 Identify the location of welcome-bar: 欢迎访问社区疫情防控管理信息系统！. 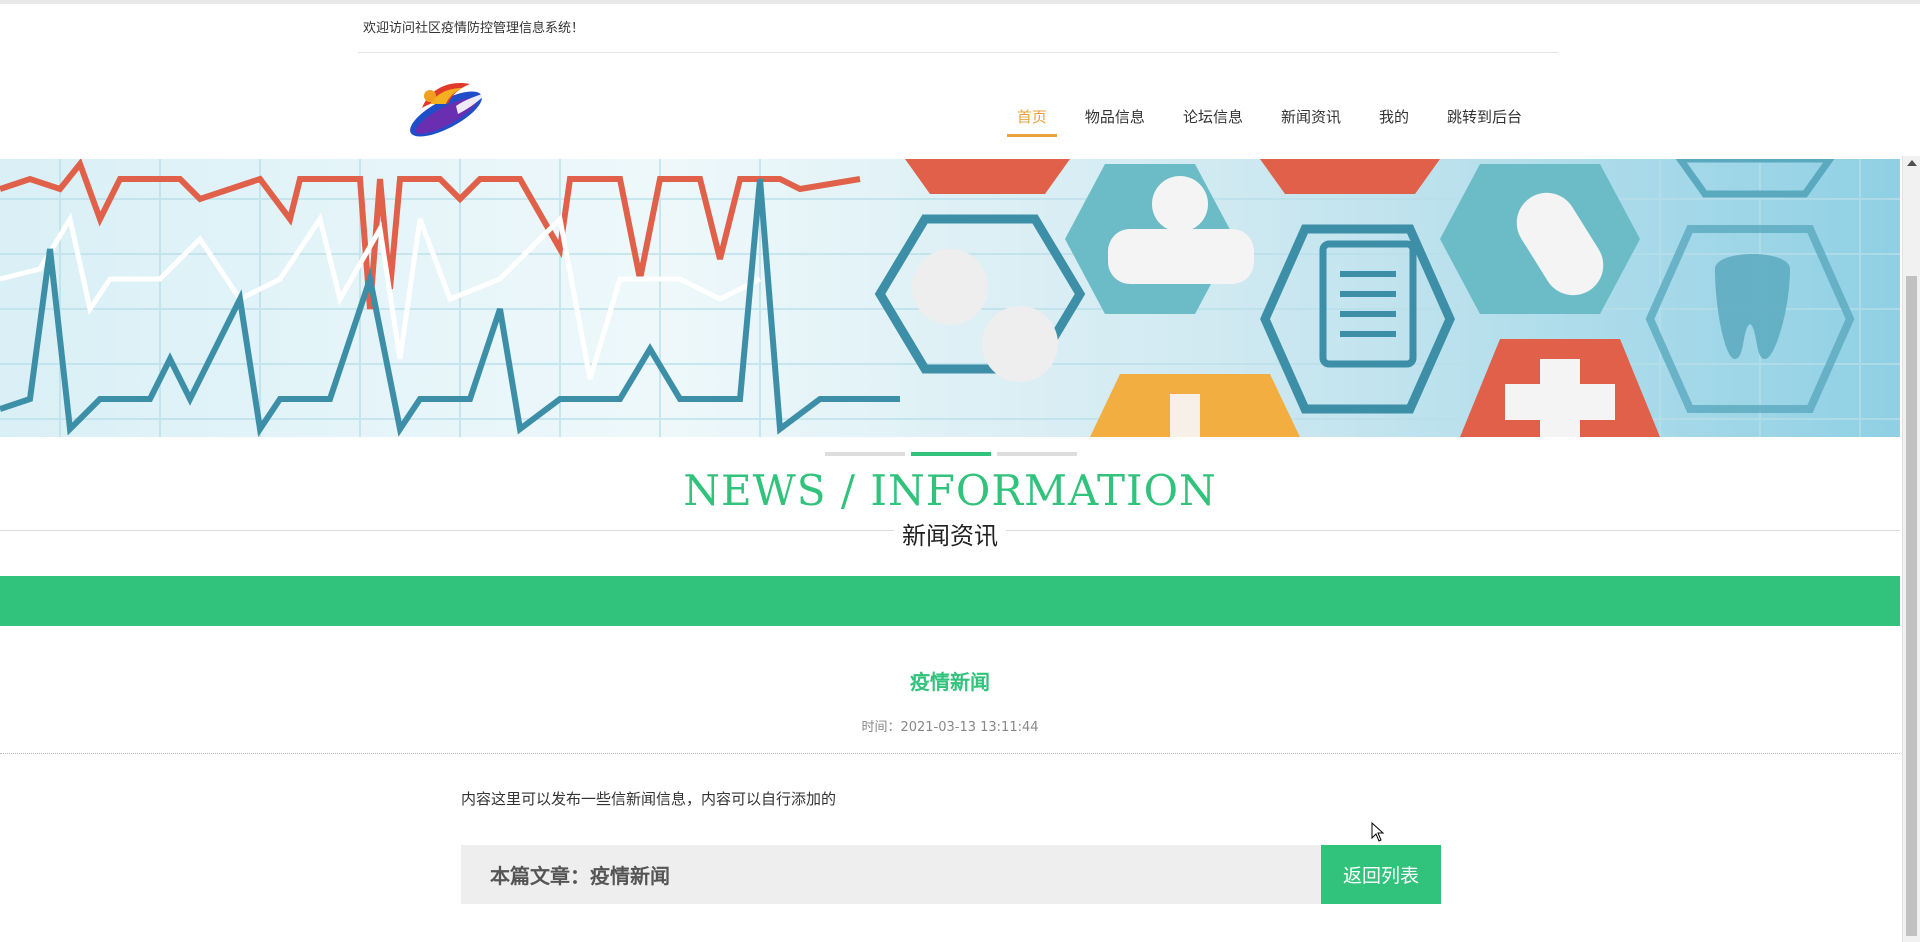
(958, 35).